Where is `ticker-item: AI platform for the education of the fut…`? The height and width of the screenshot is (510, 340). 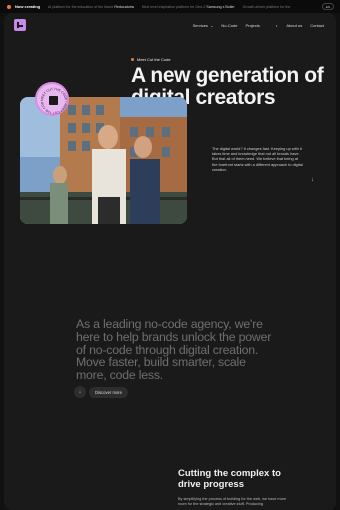
ticker-item: AI platform for the education of the fut… is located at coordinates (91, 7).